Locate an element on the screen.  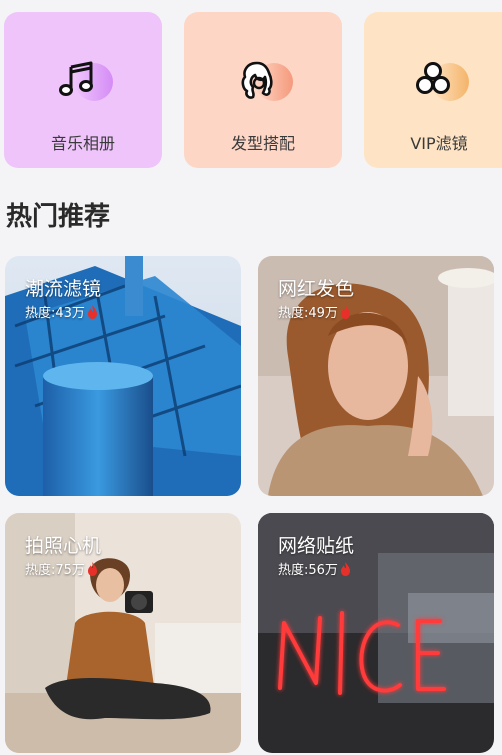
heat-label: 热度:49万 is located at coordinates (308, 313).